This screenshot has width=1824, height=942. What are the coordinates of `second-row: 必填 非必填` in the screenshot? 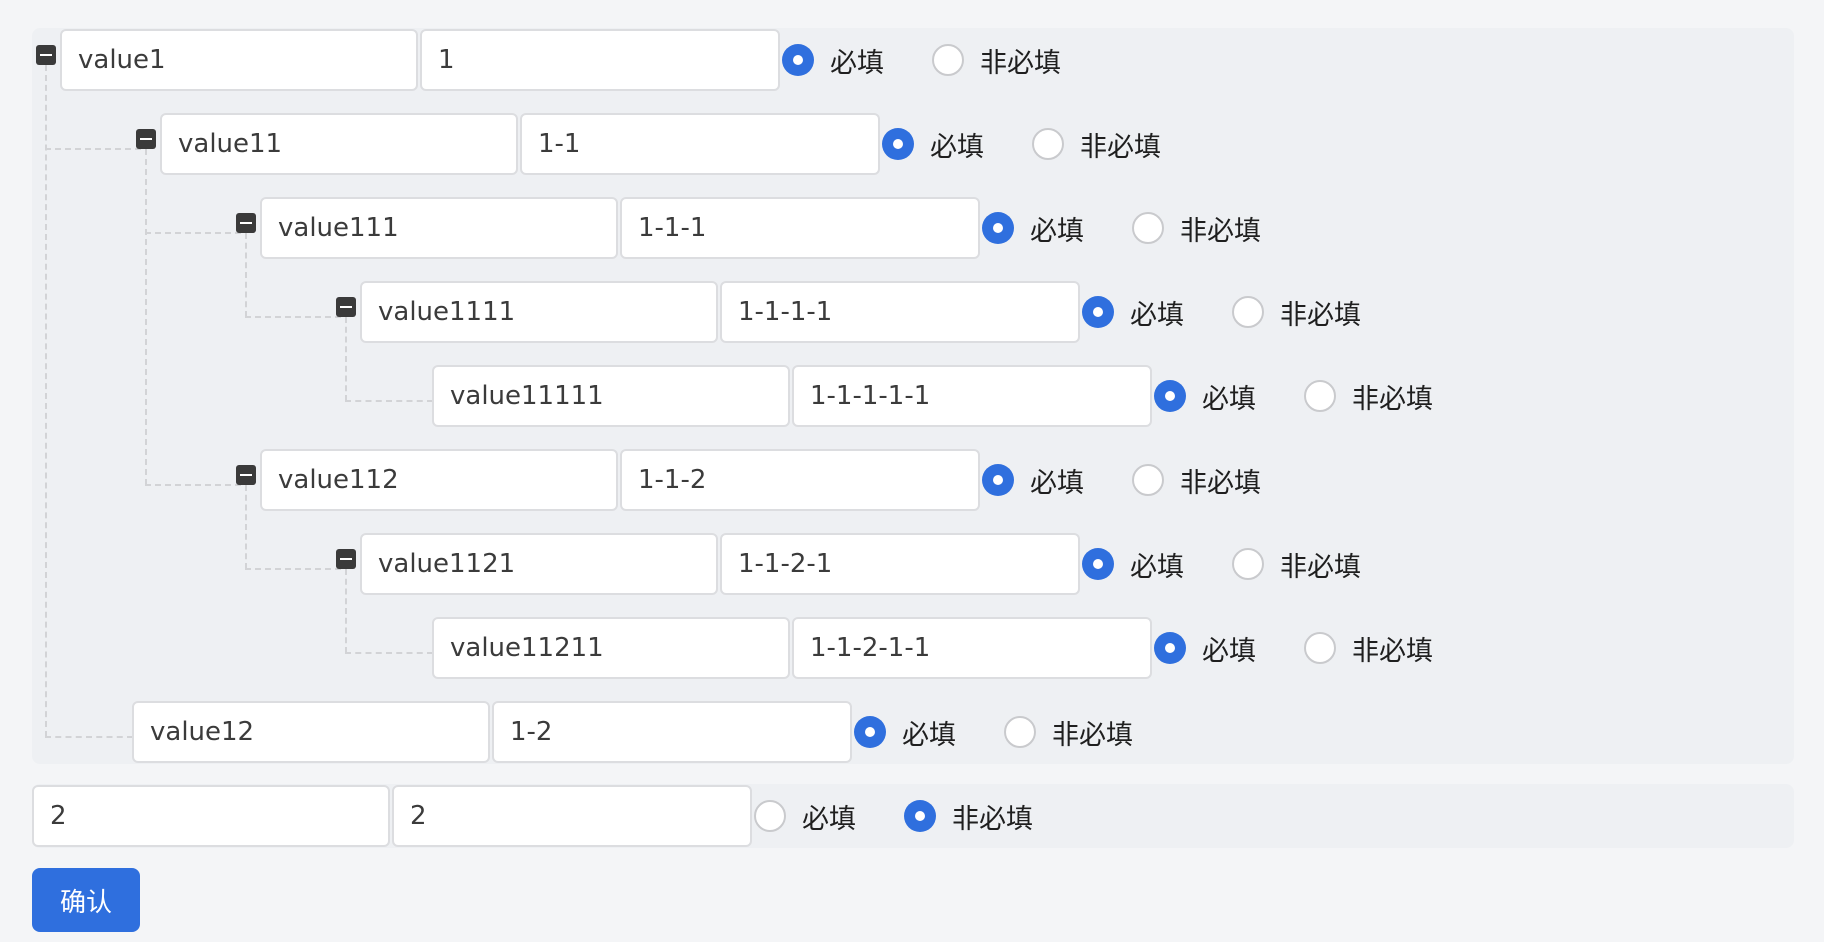 It's located at (532, 816).